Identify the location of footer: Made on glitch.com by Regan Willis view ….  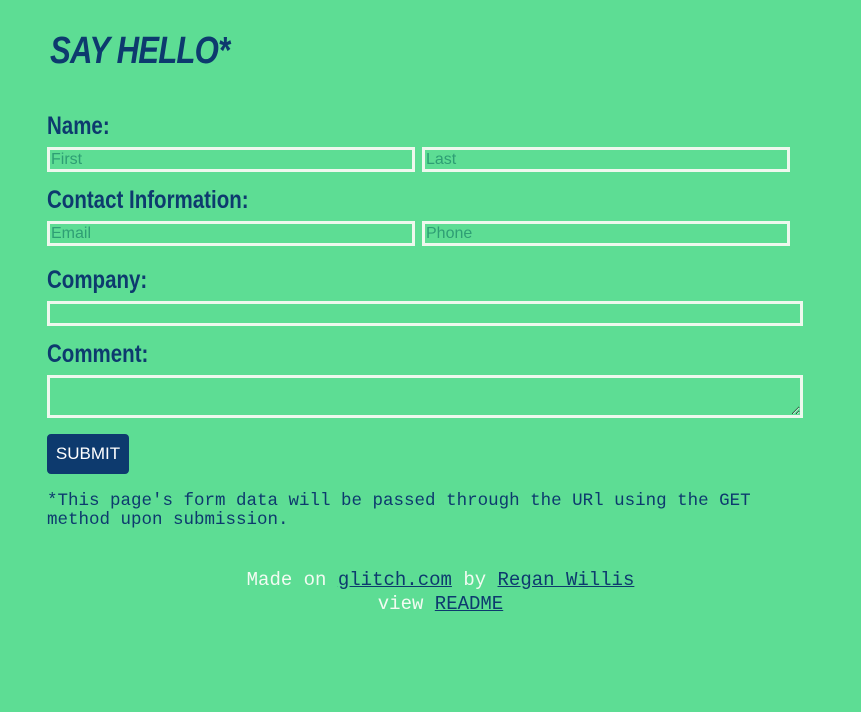
(430, 592).